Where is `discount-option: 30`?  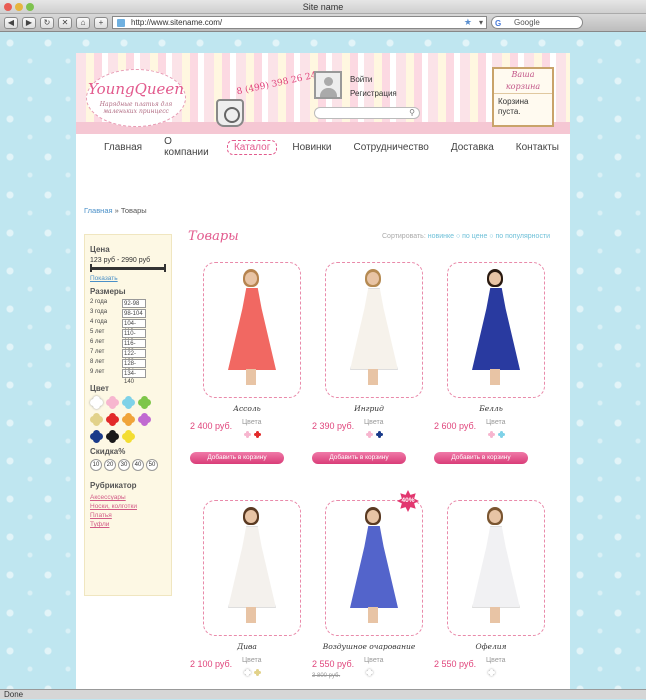 discount-option: 30 is located at coordinates (124, 465).